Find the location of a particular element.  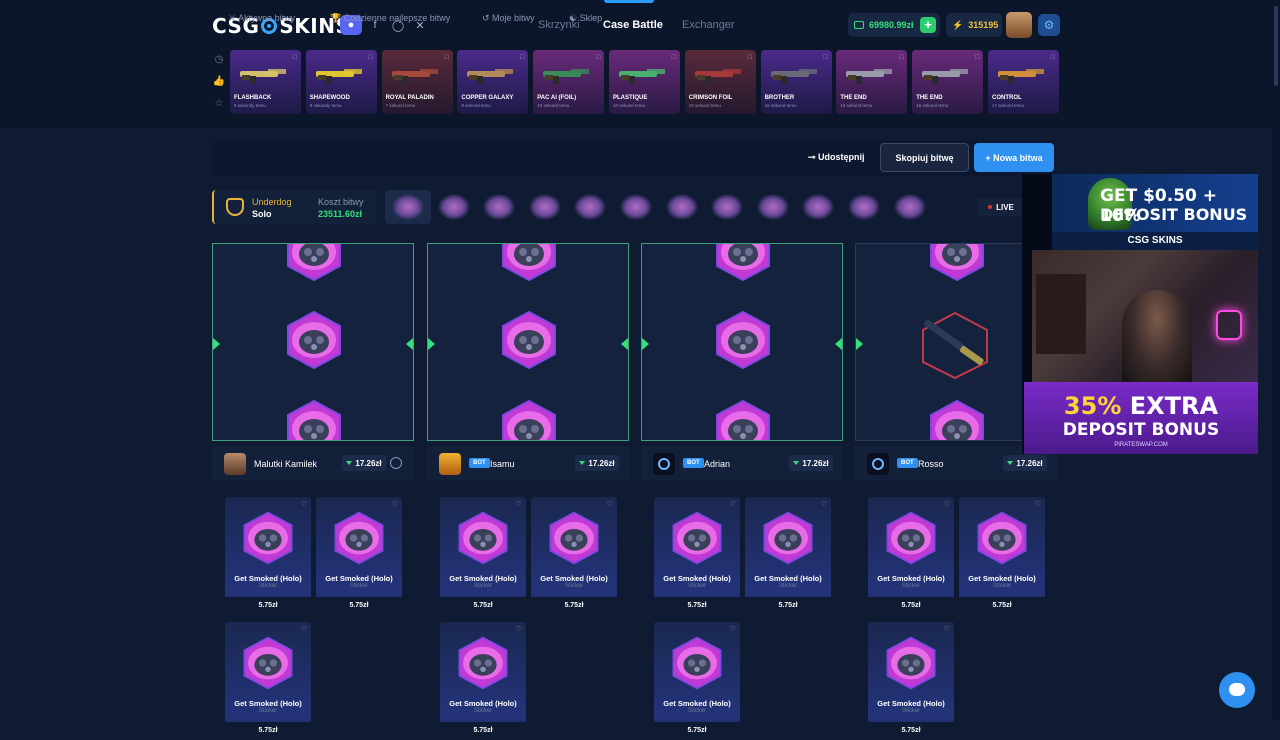

page-scrollbar is located at coordinates (1276, 360).